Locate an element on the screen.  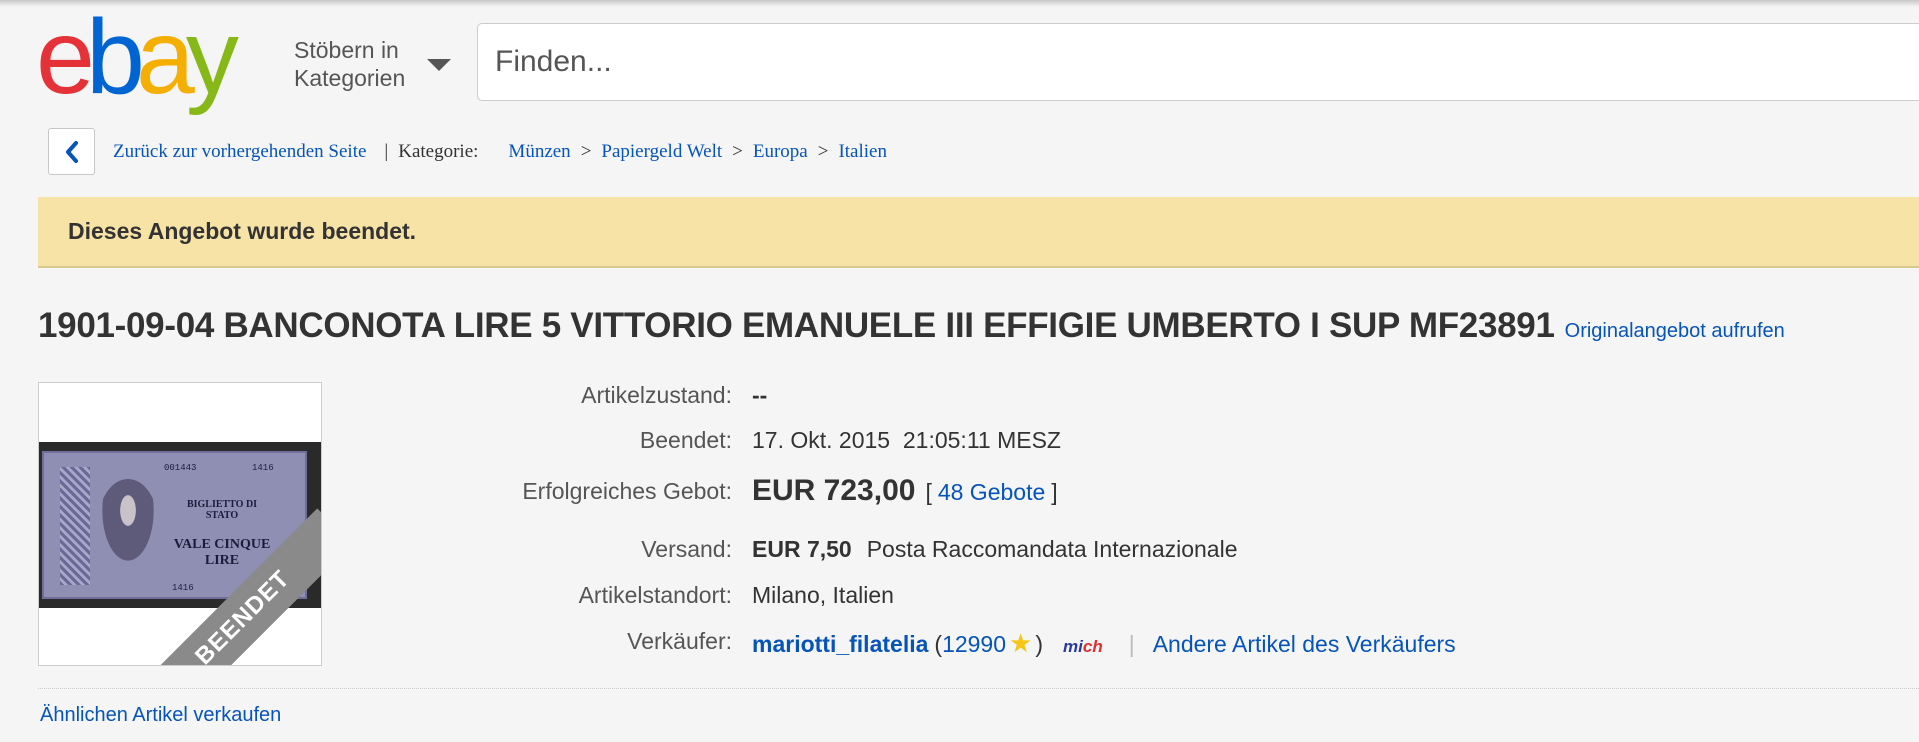
banner-message: Dieses Angebot wurde beendet. is located at coordinates (242, 231).